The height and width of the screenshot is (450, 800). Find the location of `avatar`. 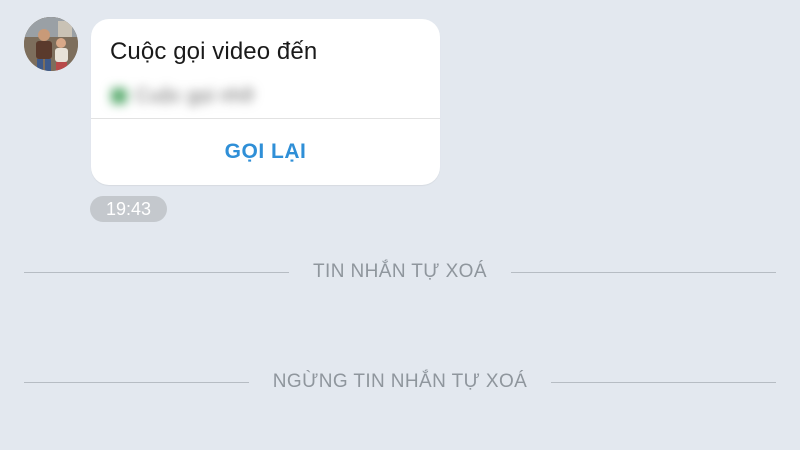

avatar is located at coordinates (51, 44).